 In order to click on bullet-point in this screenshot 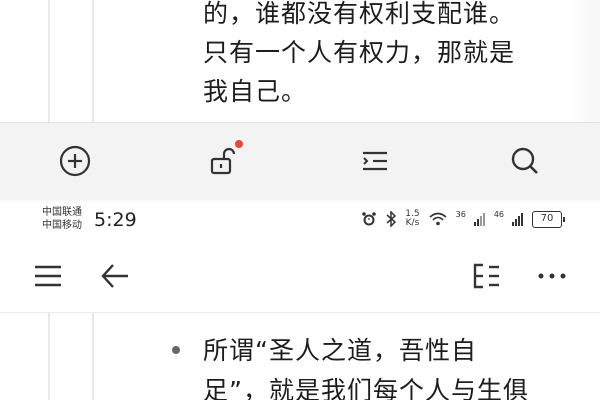, I will do `click(176, 350)`.